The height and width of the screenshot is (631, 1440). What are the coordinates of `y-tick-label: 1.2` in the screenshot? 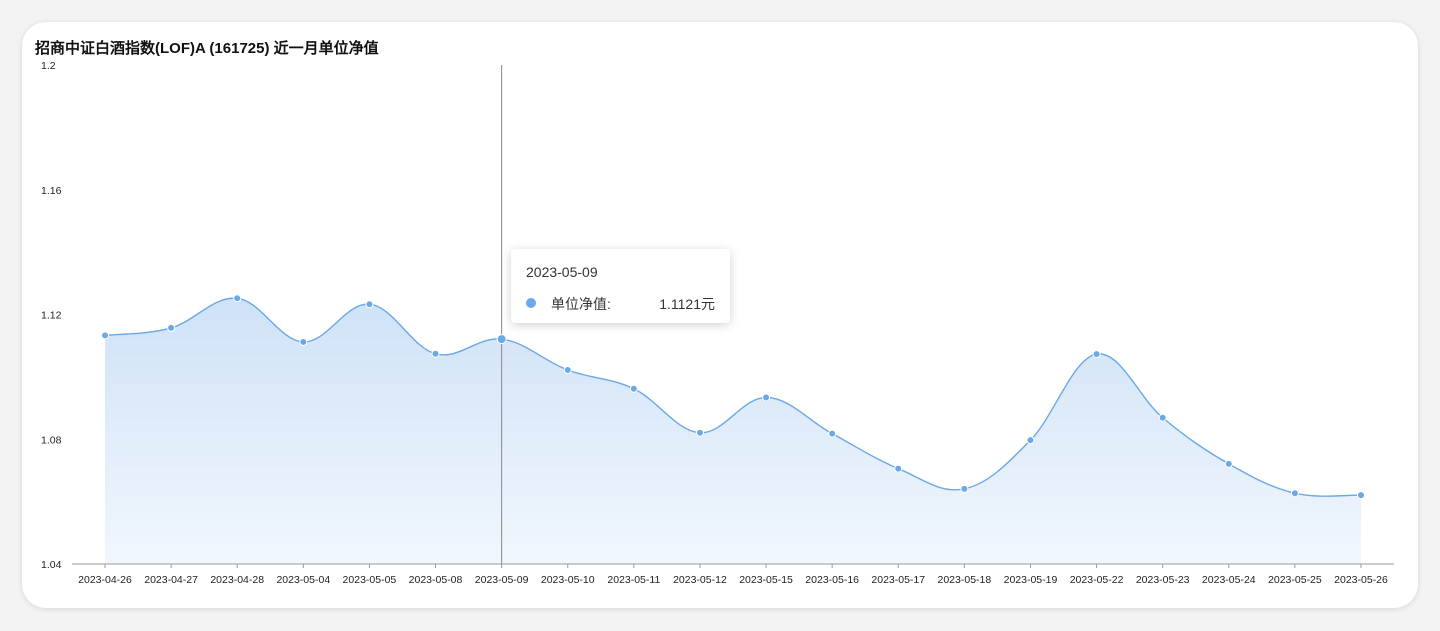 It's located at (48, 66).